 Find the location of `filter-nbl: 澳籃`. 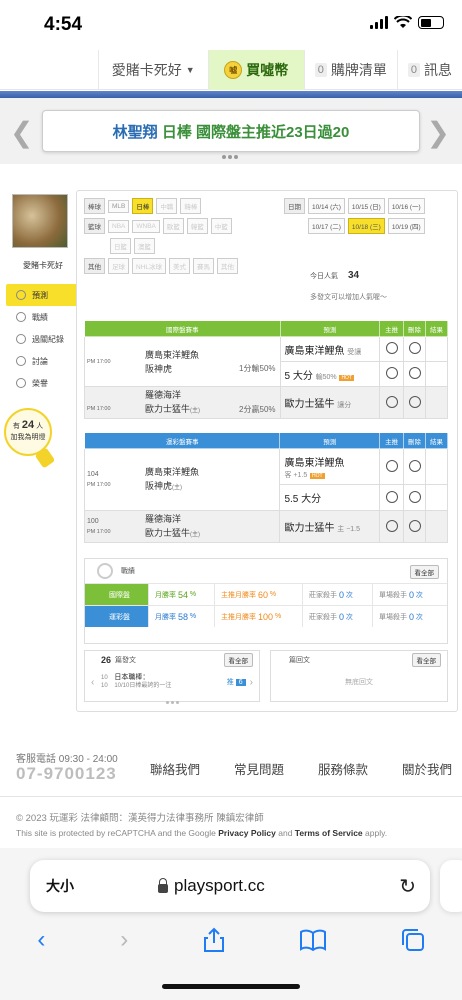

filter-nbl: 澳籃 is located at coordinates (144, 246).